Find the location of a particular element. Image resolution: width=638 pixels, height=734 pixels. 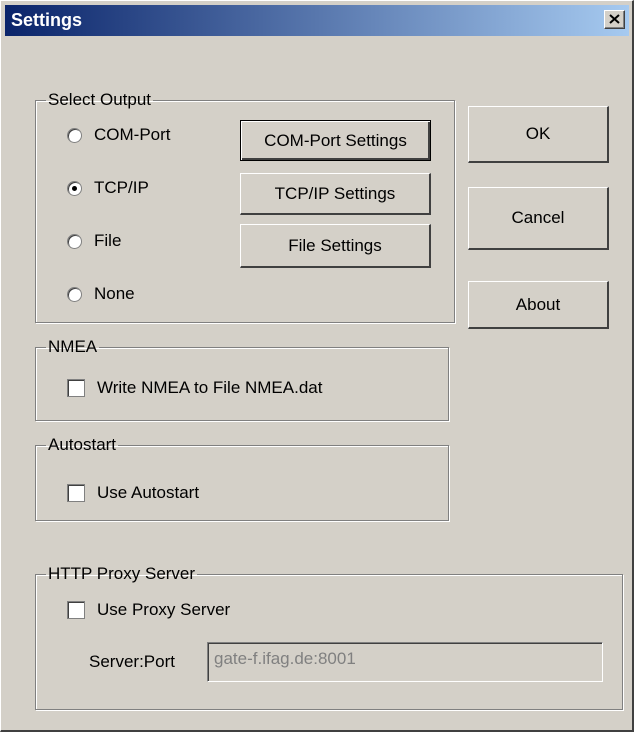

radio-file: File is located at coordinates (94, 241).